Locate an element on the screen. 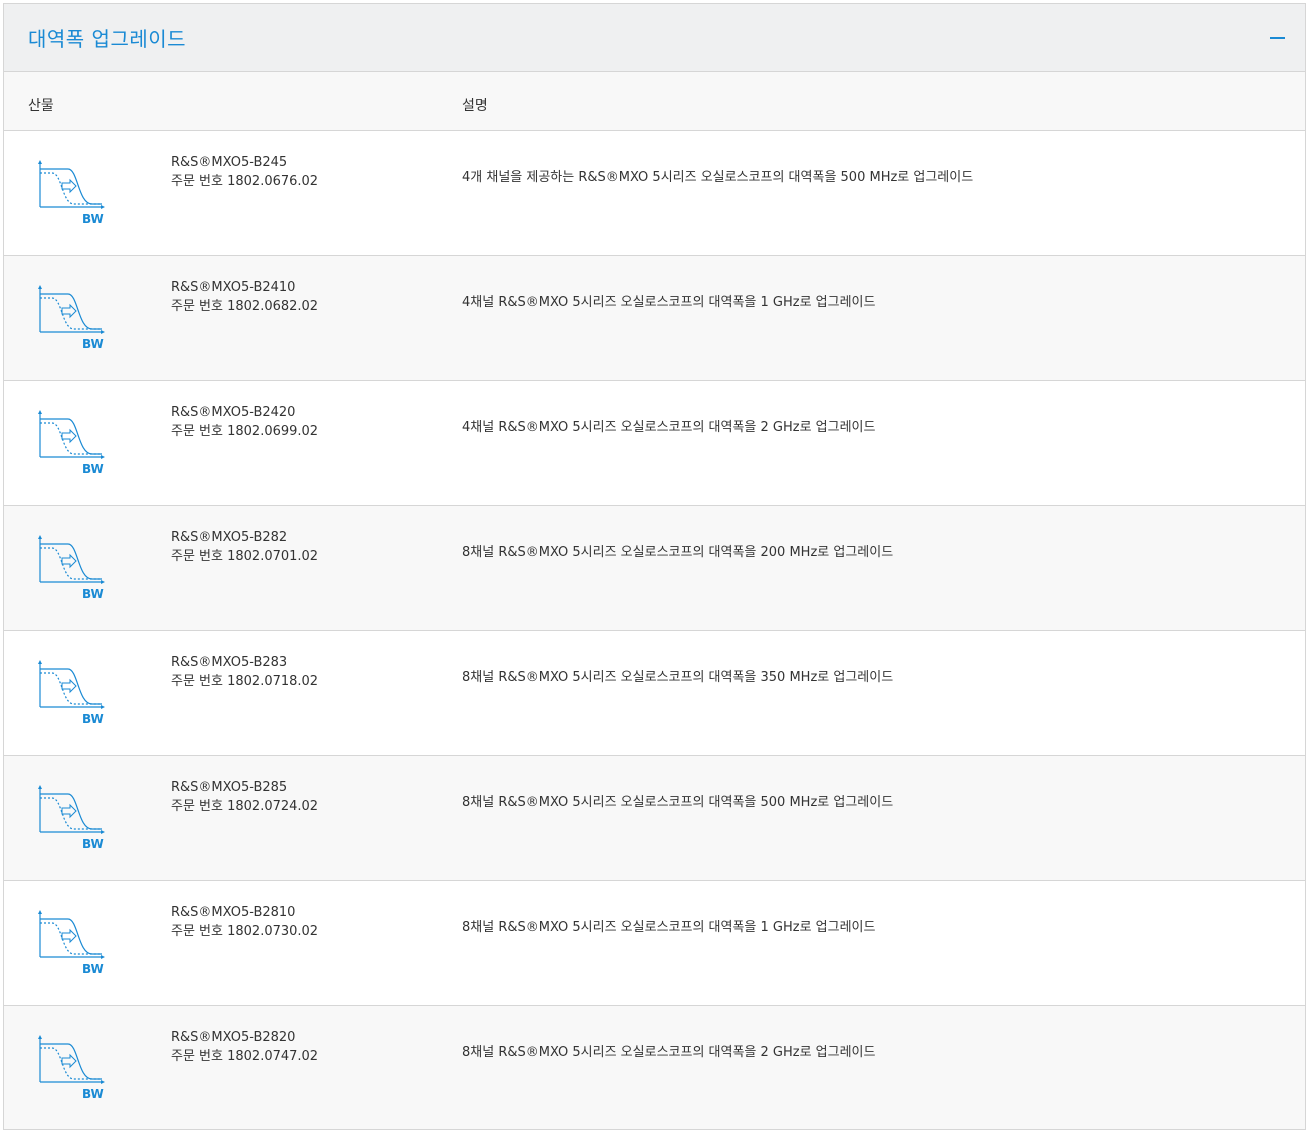 This screenshot has height=1132, width=1309. order-number: 주문 번호 1802.0718.02 is located at coordinates (245, 681).